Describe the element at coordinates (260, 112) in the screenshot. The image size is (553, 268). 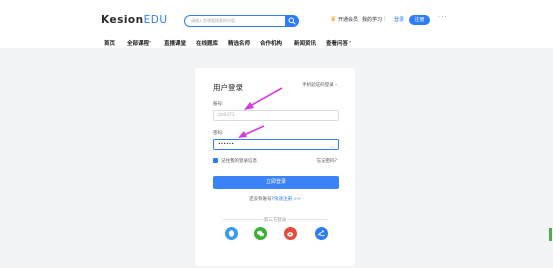
I see `annotation-arrows` at that location.